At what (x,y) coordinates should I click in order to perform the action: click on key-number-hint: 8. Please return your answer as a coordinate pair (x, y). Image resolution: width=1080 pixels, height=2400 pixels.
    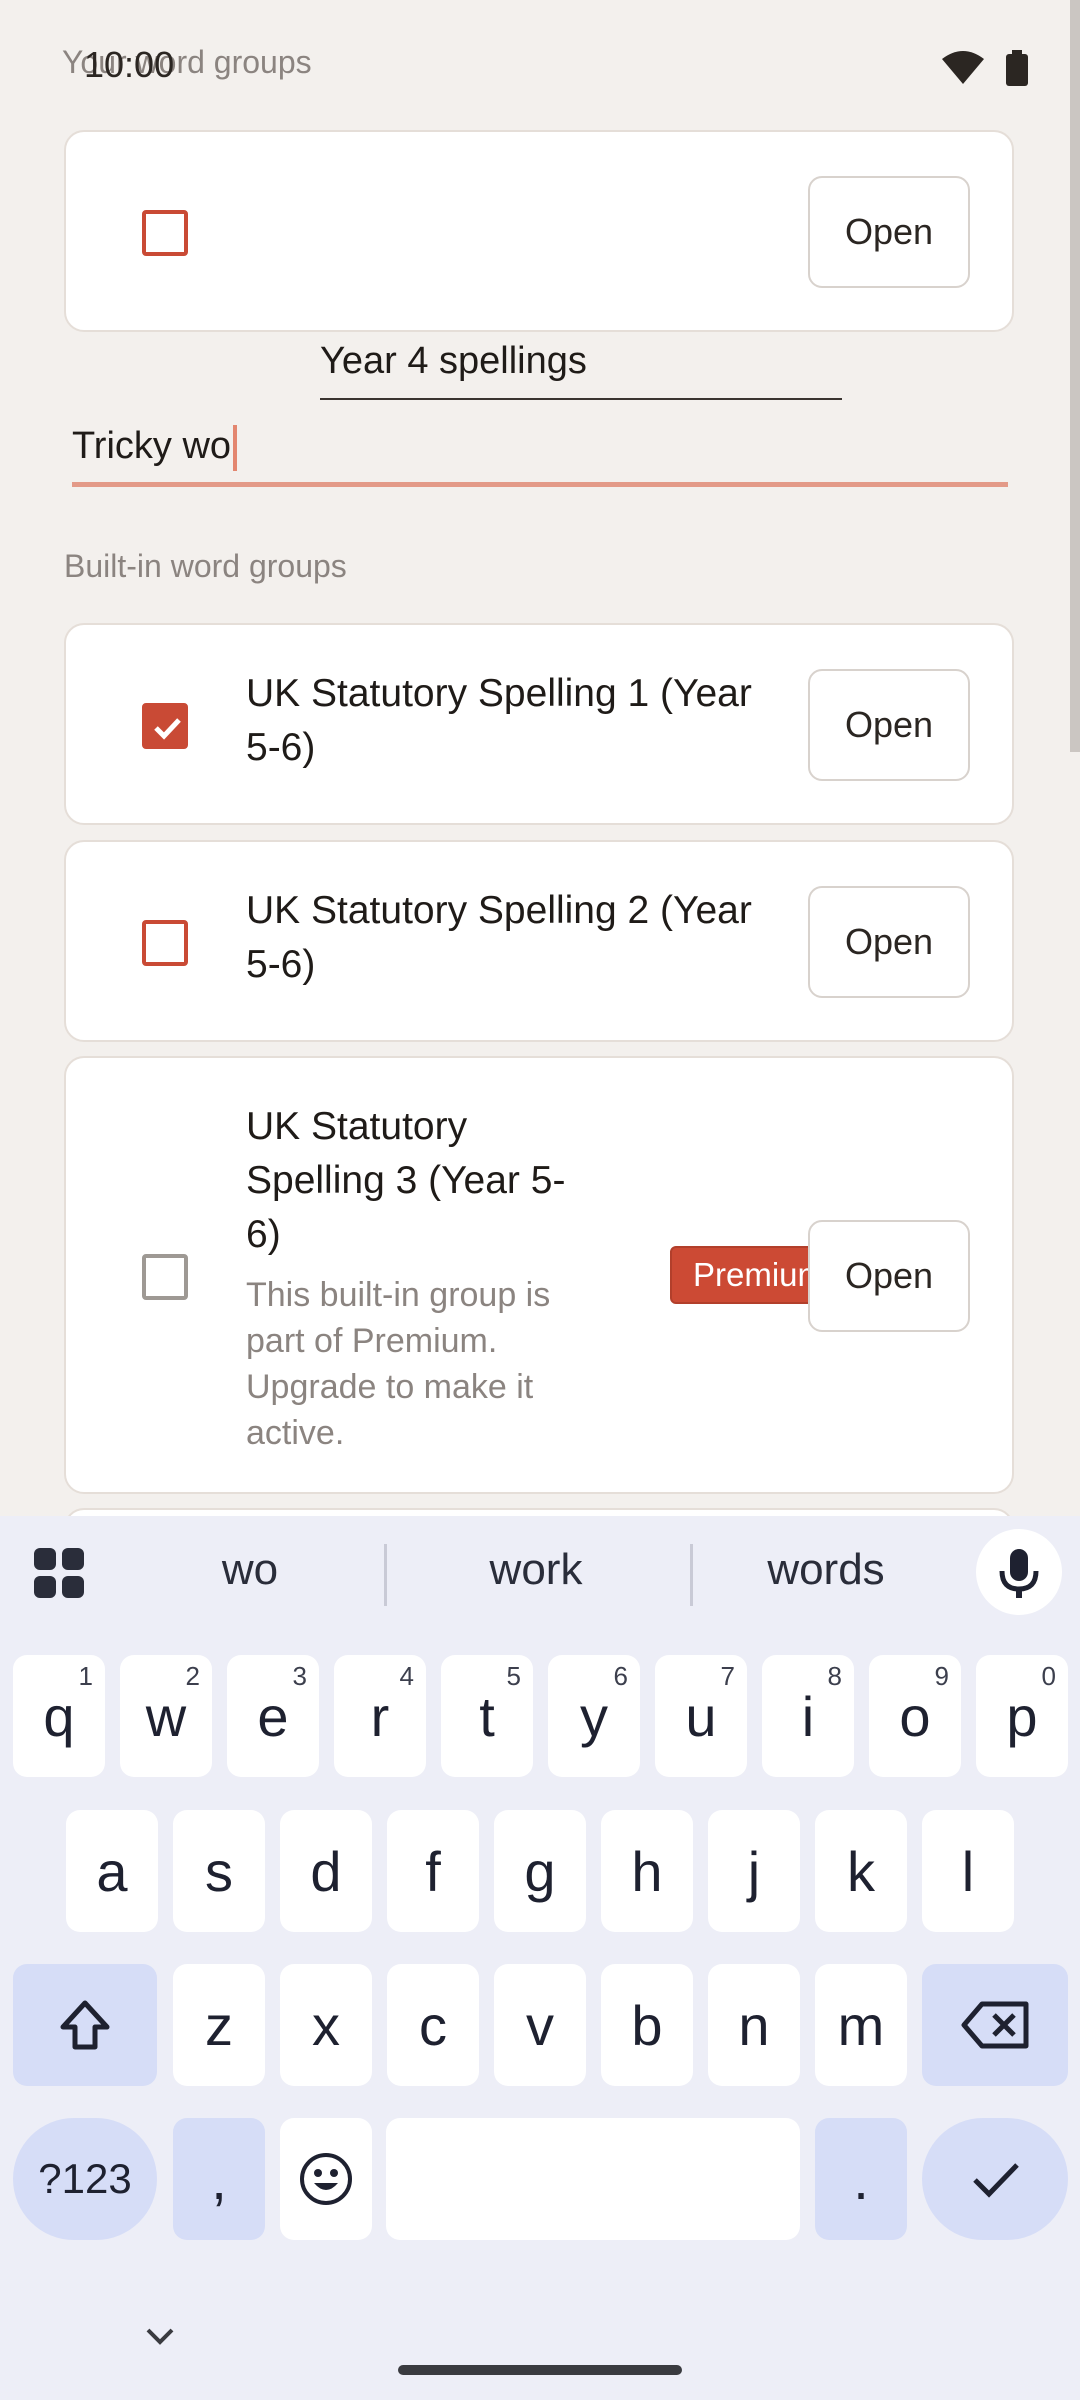
    Looking at the image, I should click on (834, 1676).